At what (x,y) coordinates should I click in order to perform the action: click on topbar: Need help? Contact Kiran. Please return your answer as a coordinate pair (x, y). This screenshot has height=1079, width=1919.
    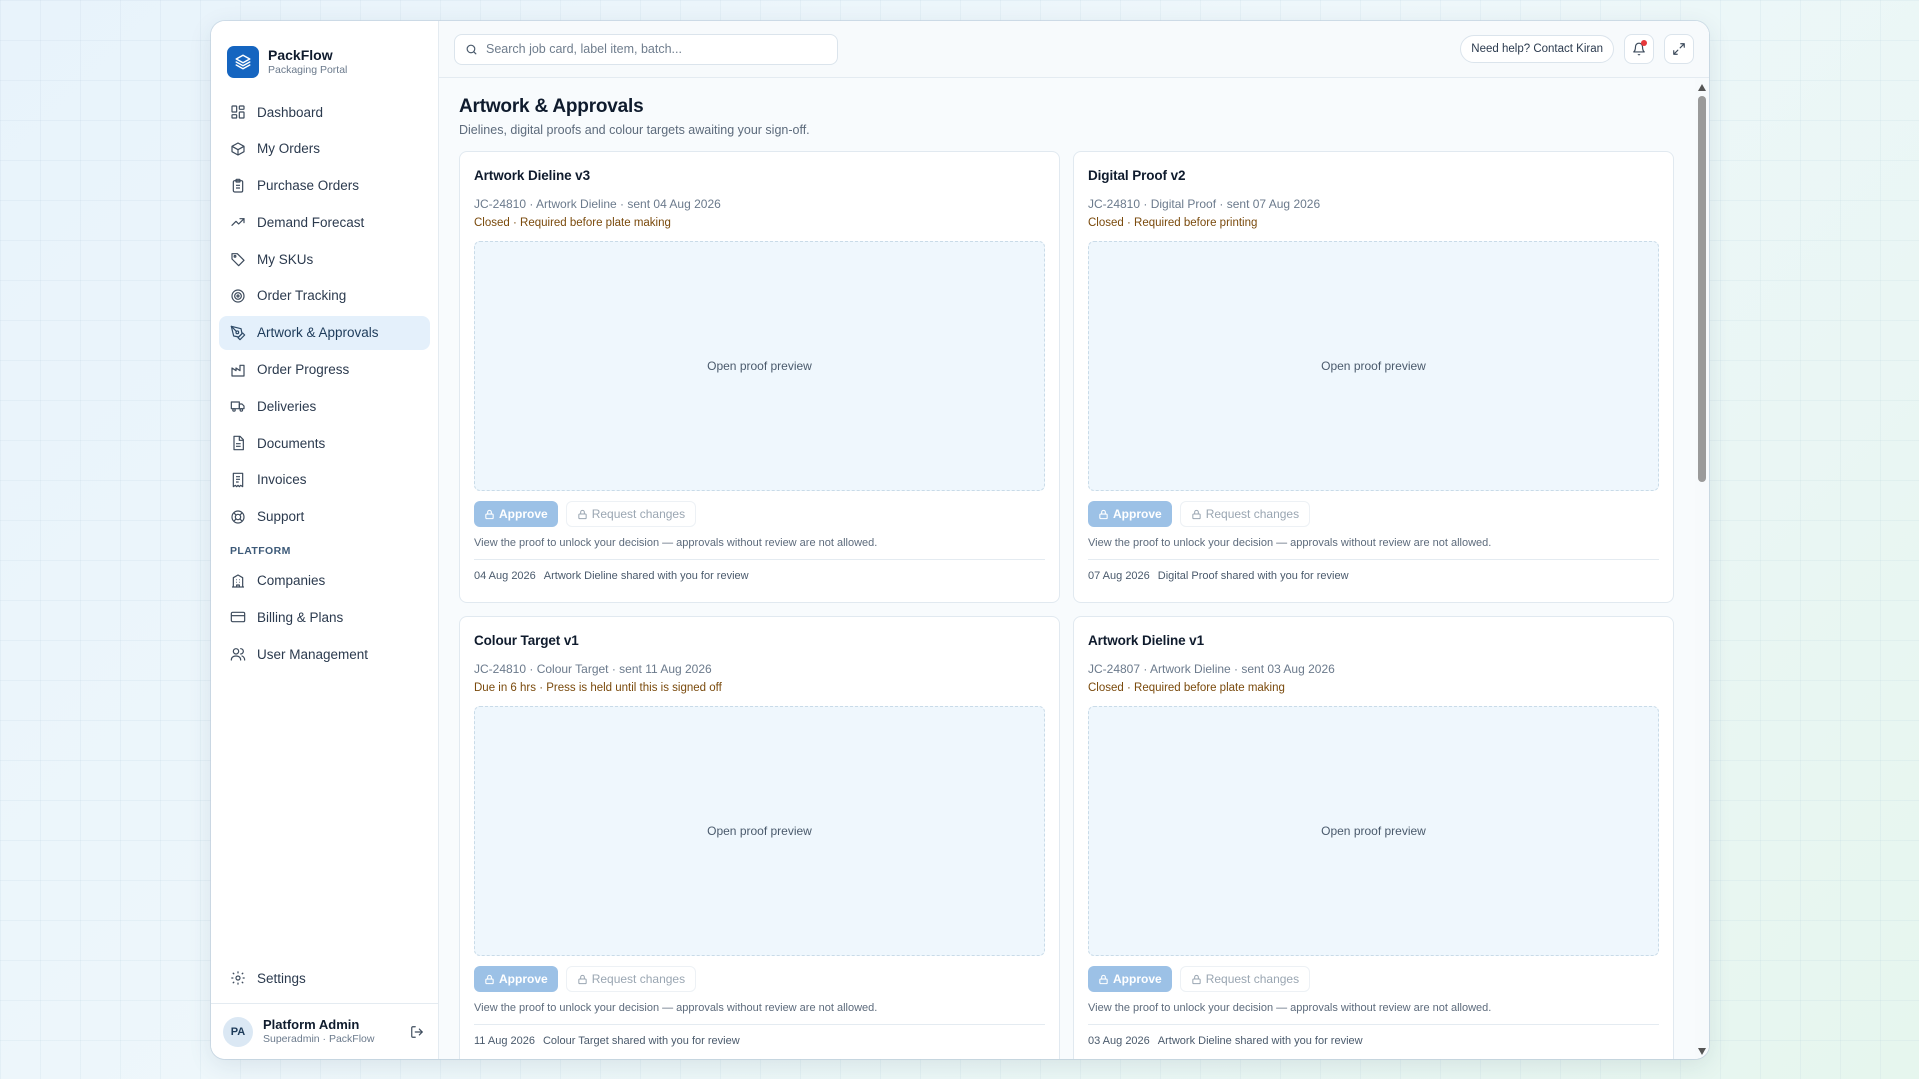
    Looking at the image, I should click on (1074, 49).